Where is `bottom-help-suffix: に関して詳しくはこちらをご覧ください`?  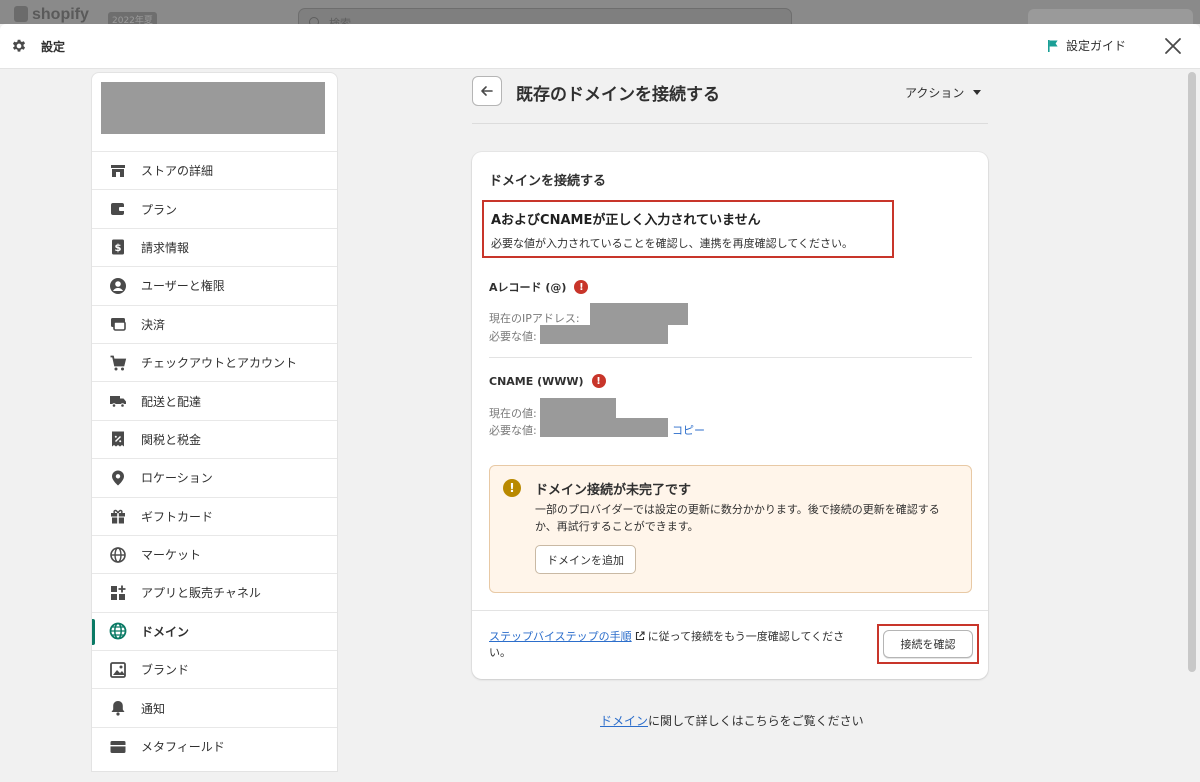 bottom-help-suffix: に関して詳しくはこちらをご覧ください is located at coordinates (756, 721).